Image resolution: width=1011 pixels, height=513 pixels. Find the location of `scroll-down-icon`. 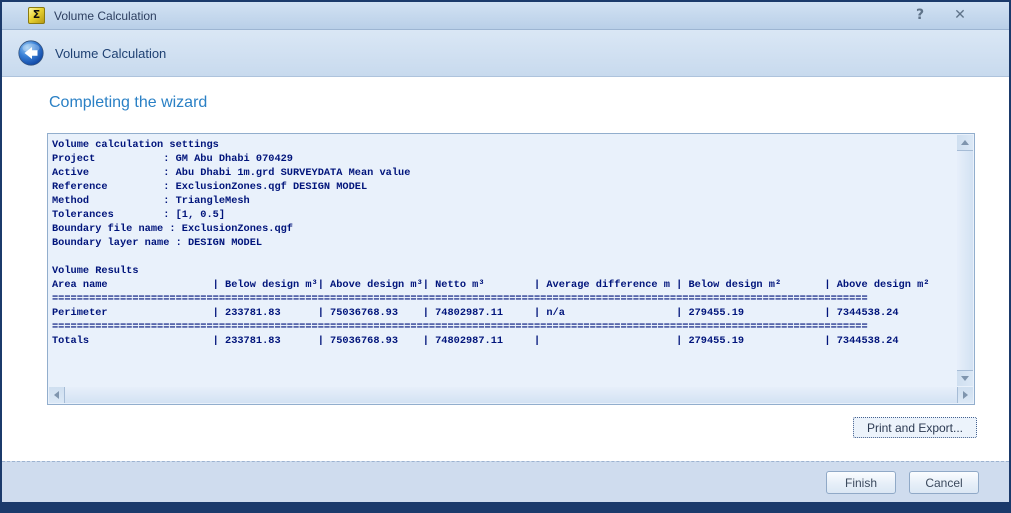

scroll-down-icon is located at coordinates (965, 378).